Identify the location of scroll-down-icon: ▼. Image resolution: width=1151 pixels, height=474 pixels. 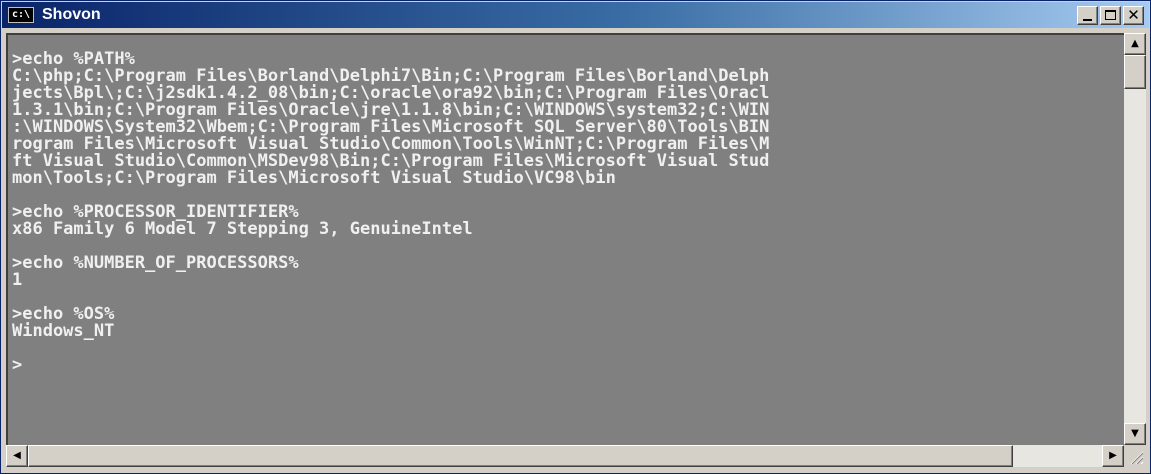
(1135, 433).